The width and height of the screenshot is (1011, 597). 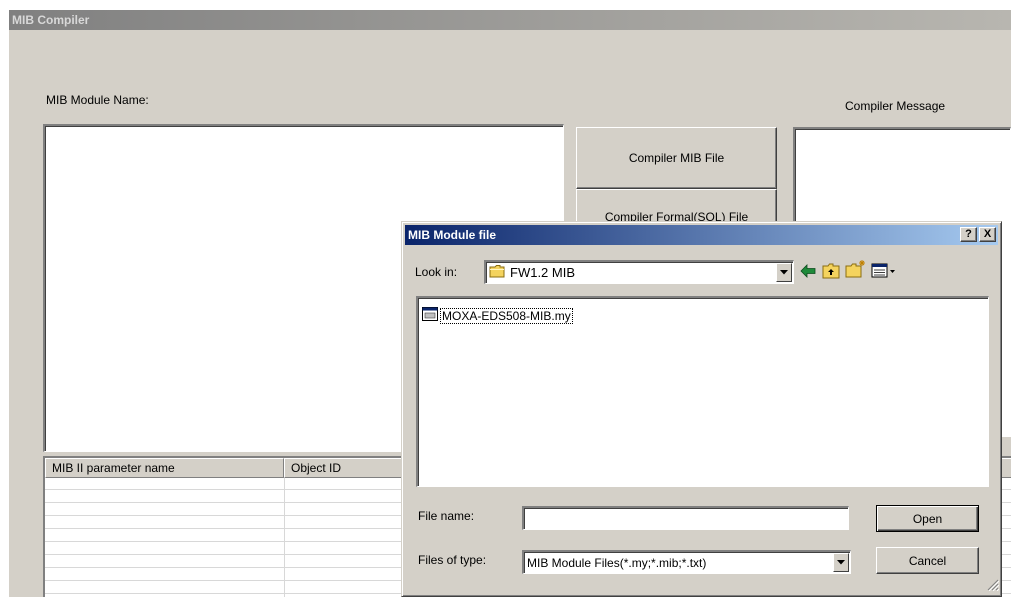 What do you see at coordinates (927, 518) in the screenshot?
I see `open-button: Open` at bounding box center [927, 518].